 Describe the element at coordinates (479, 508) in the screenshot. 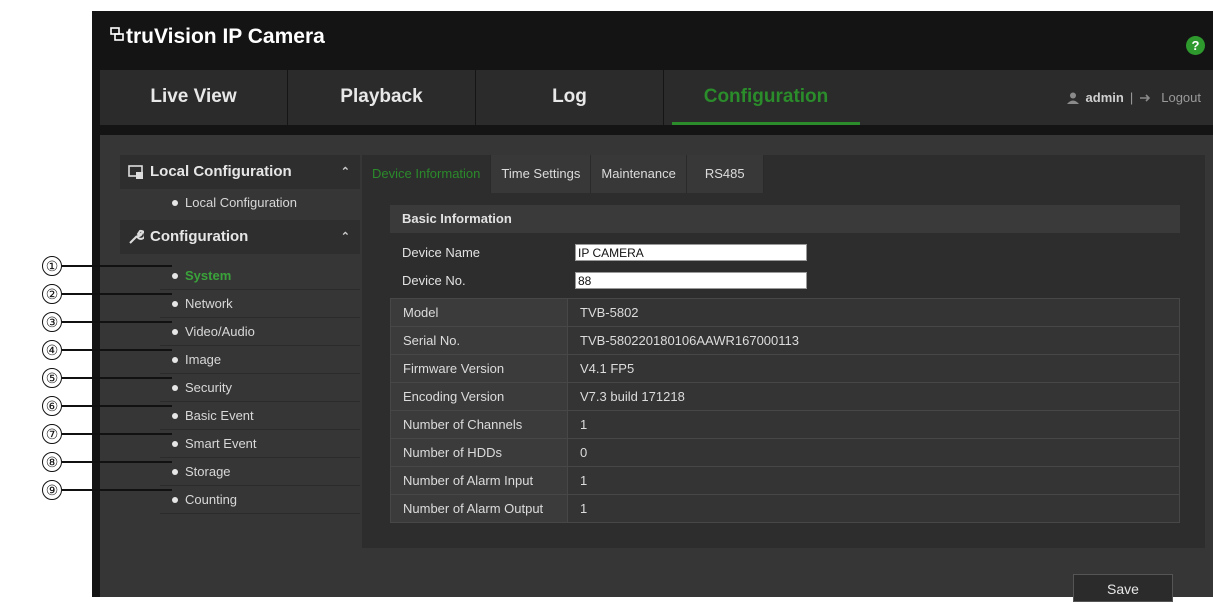

I see `info-key: Number of Alarm Output` at that location.